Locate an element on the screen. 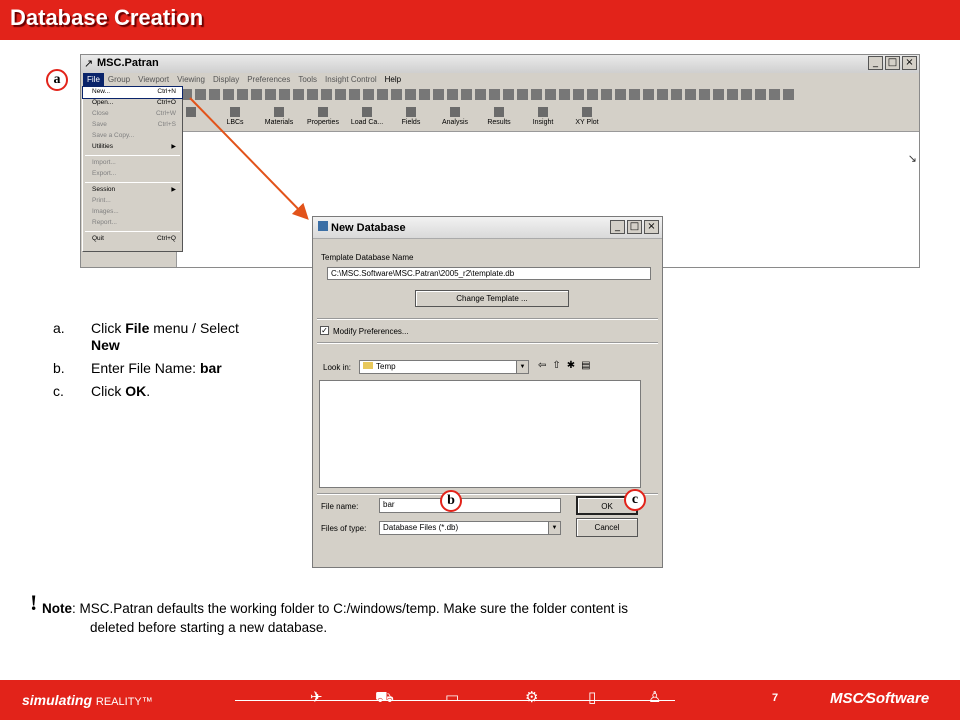 The width and height of the screenshot is (960, 720). menu-viewport: Viewport is located at coordinates (153, 80).